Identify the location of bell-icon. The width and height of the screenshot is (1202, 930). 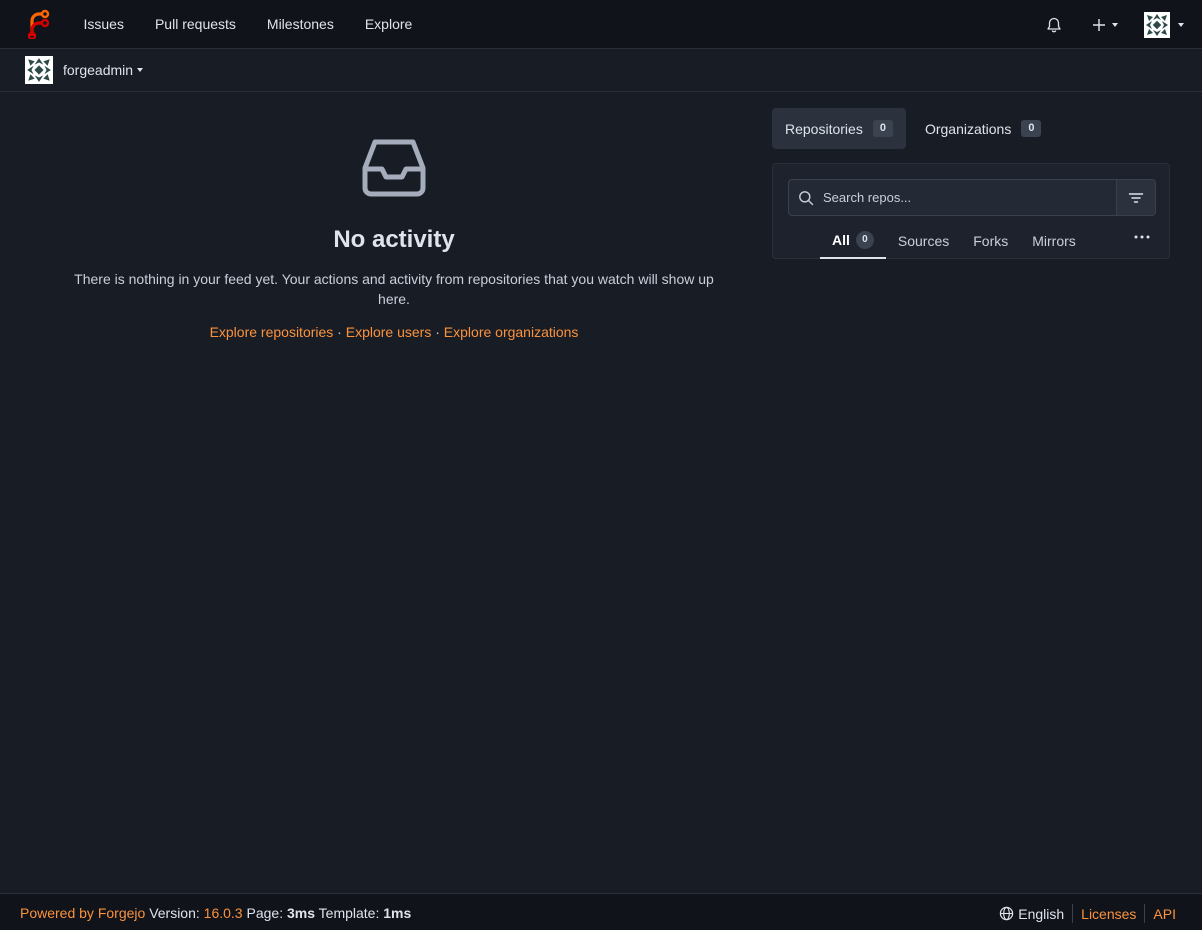
(1054, 24).